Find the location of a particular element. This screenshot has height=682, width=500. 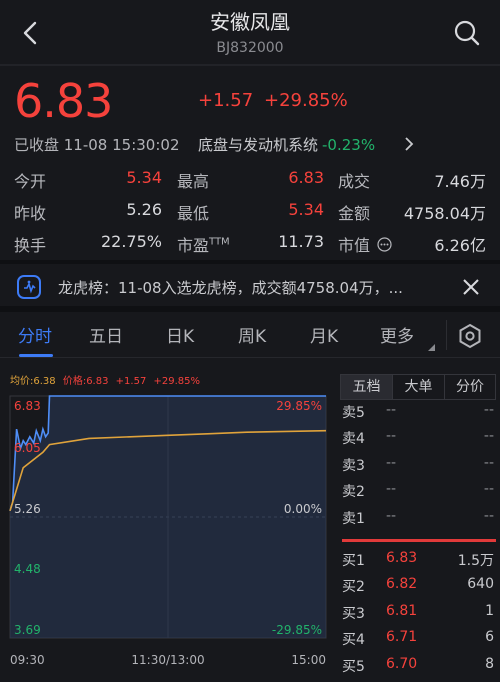

search-icon is located at coordinates (467, 33).